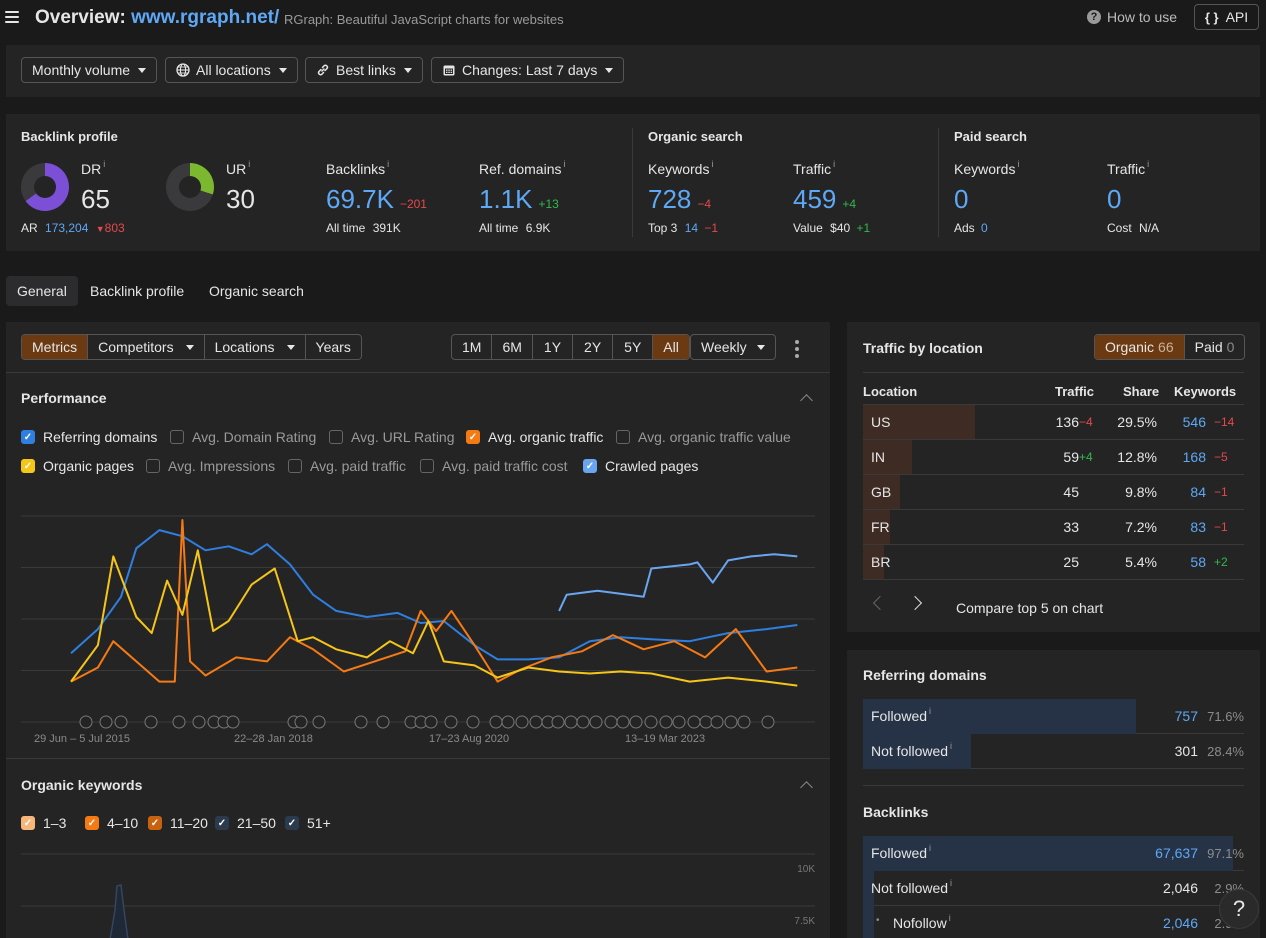 This screenshot has width=1266, height=938. I want to click on ref-domains-value: 1.1K +13, so click(519, 199).